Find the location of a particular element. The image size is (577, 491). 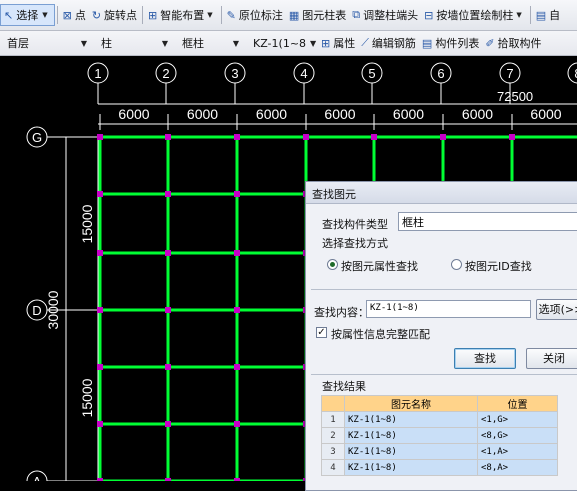

vertical-dimension-label: 15000 is located at coordinates (87, 397).